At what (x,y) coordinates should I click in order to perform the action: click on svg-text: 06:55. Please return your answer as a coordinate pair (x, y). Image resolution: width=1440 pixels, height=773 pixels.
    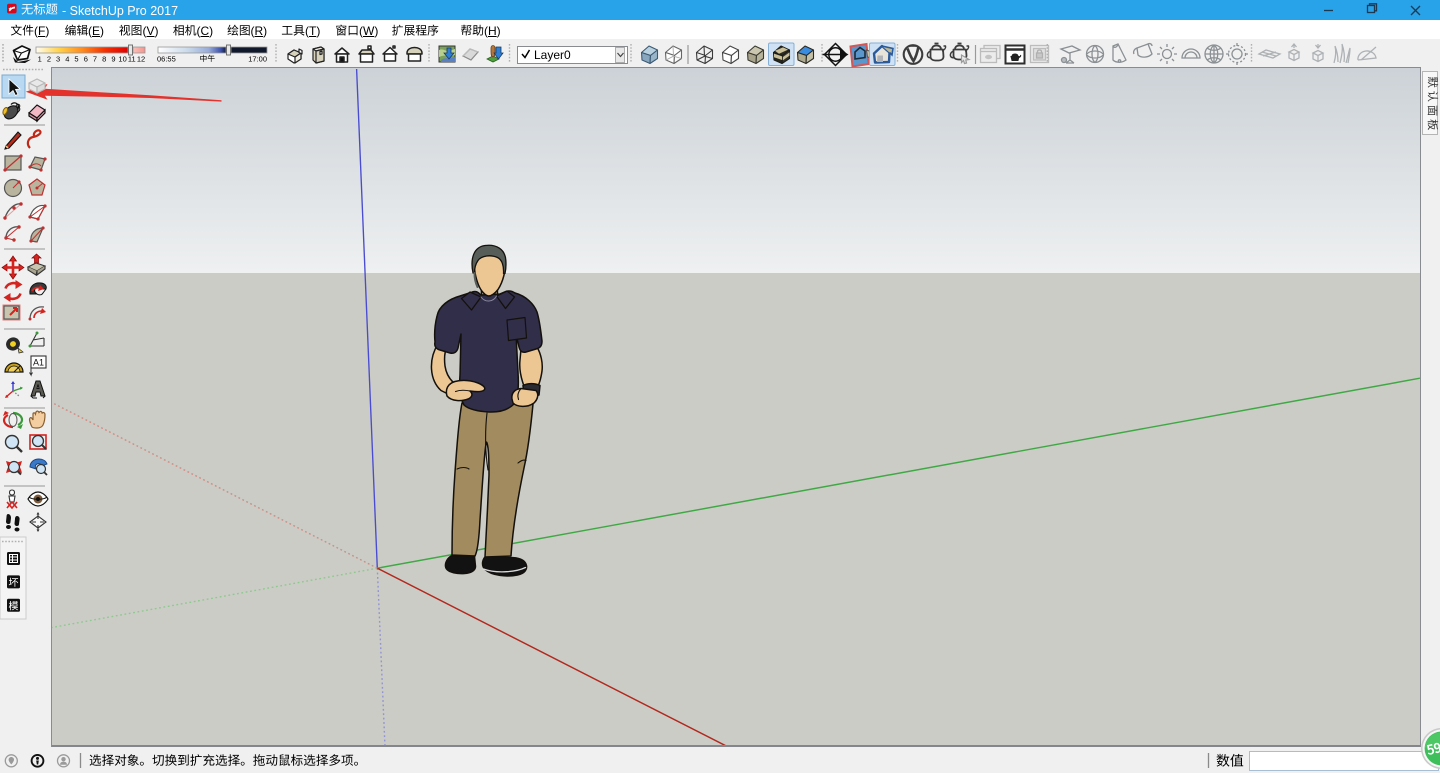
    Looking at the image, I should click on (166, 59).